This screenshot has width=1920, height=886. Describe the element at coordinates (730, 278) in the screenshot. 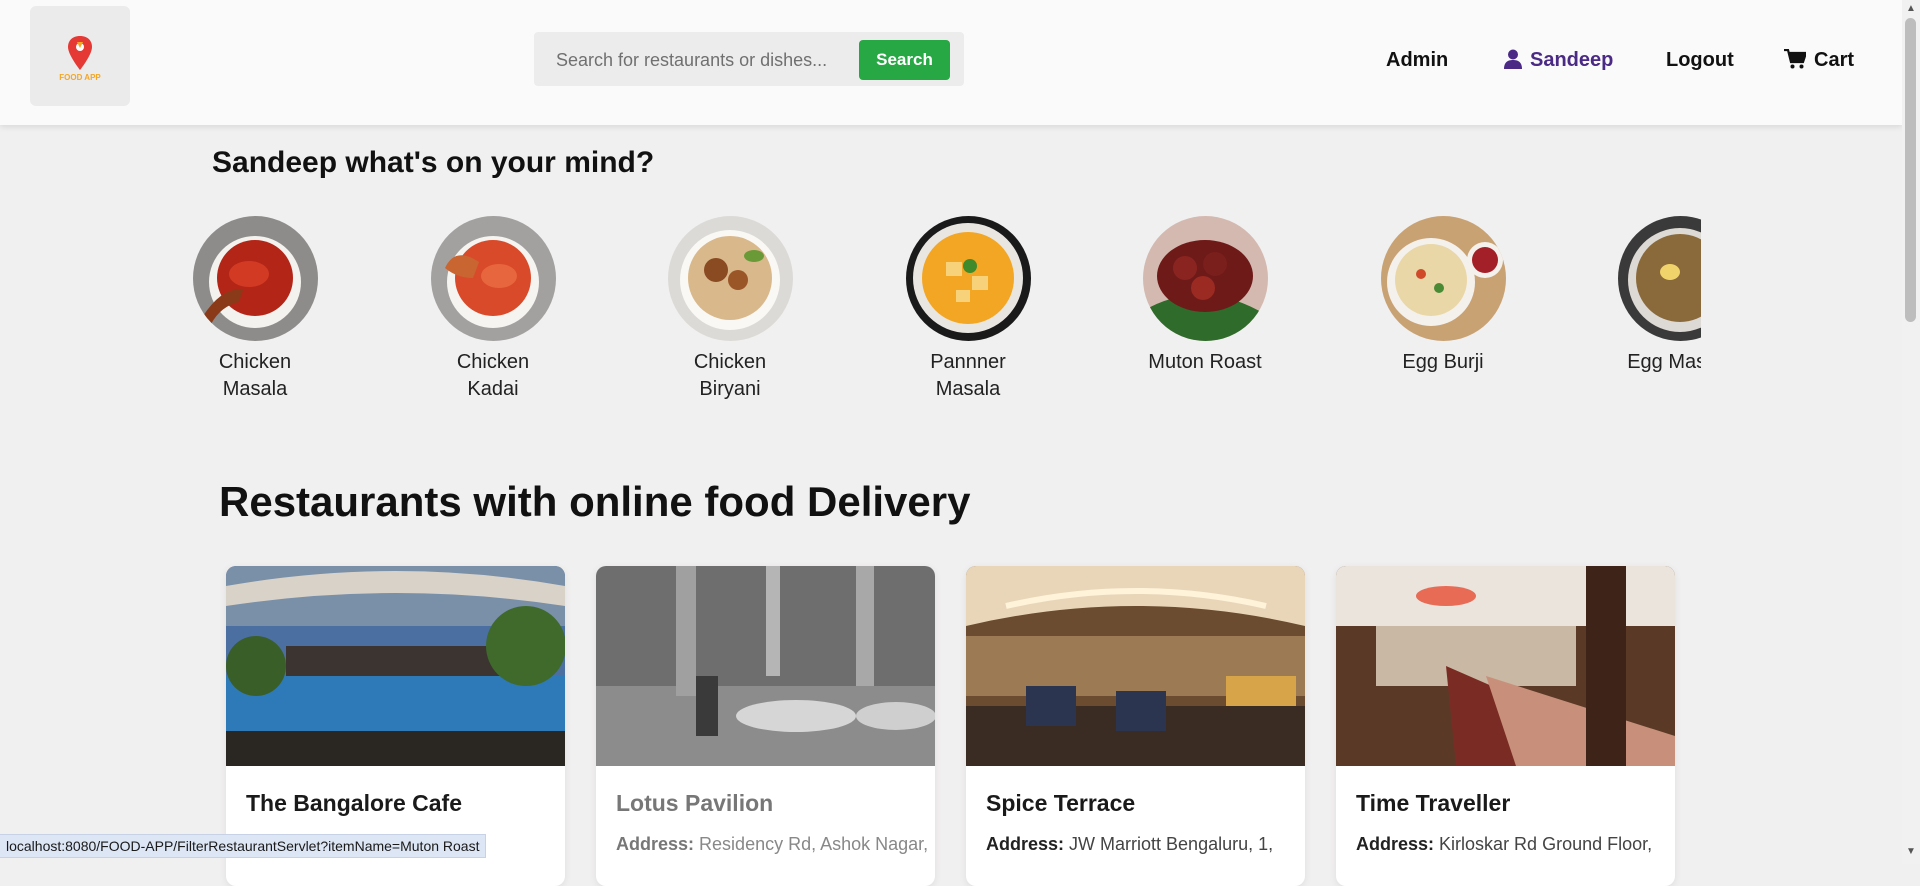

I see `chicken-biryani-photo` at that location.